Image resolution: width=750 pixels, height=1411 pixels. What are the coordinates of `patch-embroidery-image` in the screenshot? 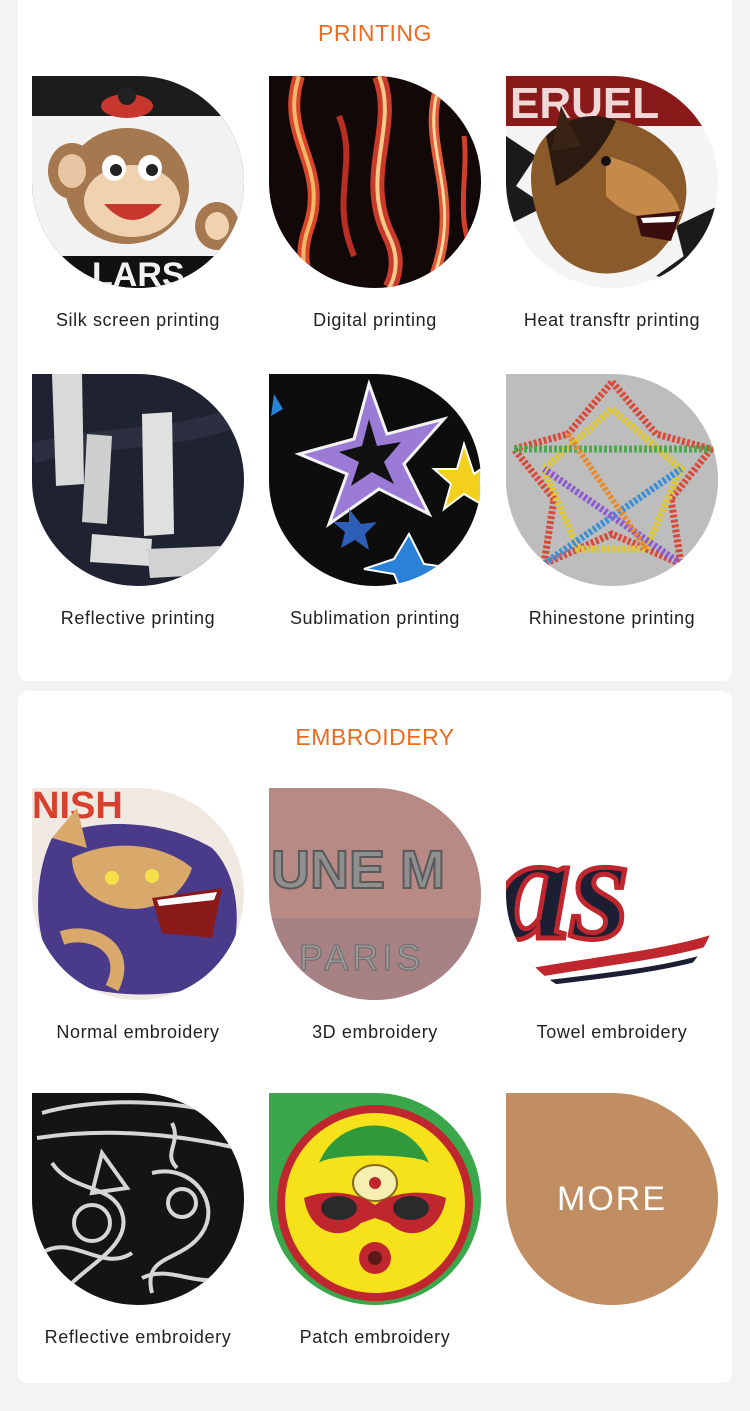 It's located at (375, 1199).